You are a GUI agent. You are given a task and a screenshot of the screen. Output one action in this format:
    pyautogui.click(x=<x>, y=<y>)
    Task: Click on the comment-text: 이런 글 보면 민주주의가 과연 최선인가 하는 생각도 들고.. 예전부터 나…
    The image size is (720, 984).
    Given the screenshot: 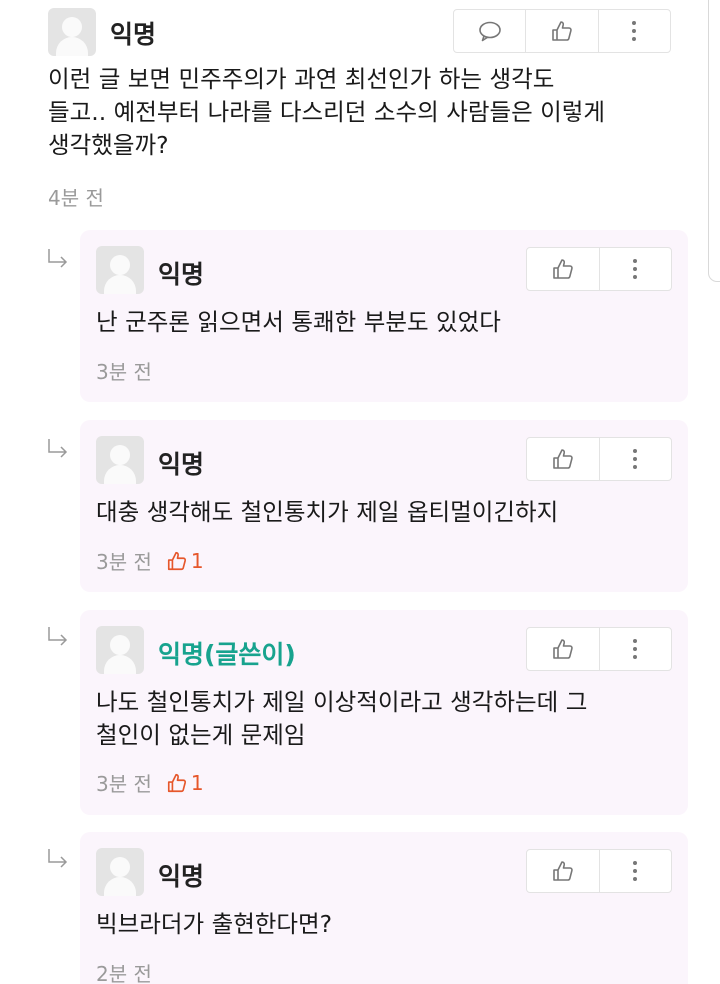 What is the action you would take?
    pyautogui.click(x=327, y=112)
    